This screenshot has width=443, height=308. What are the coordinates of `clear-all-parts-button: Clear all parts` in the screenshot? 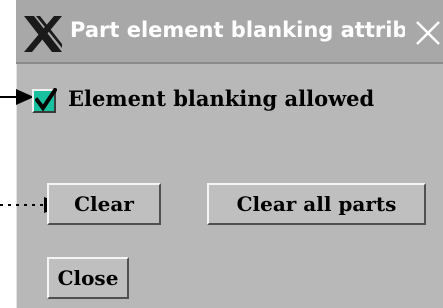 It's located at (316, 204).